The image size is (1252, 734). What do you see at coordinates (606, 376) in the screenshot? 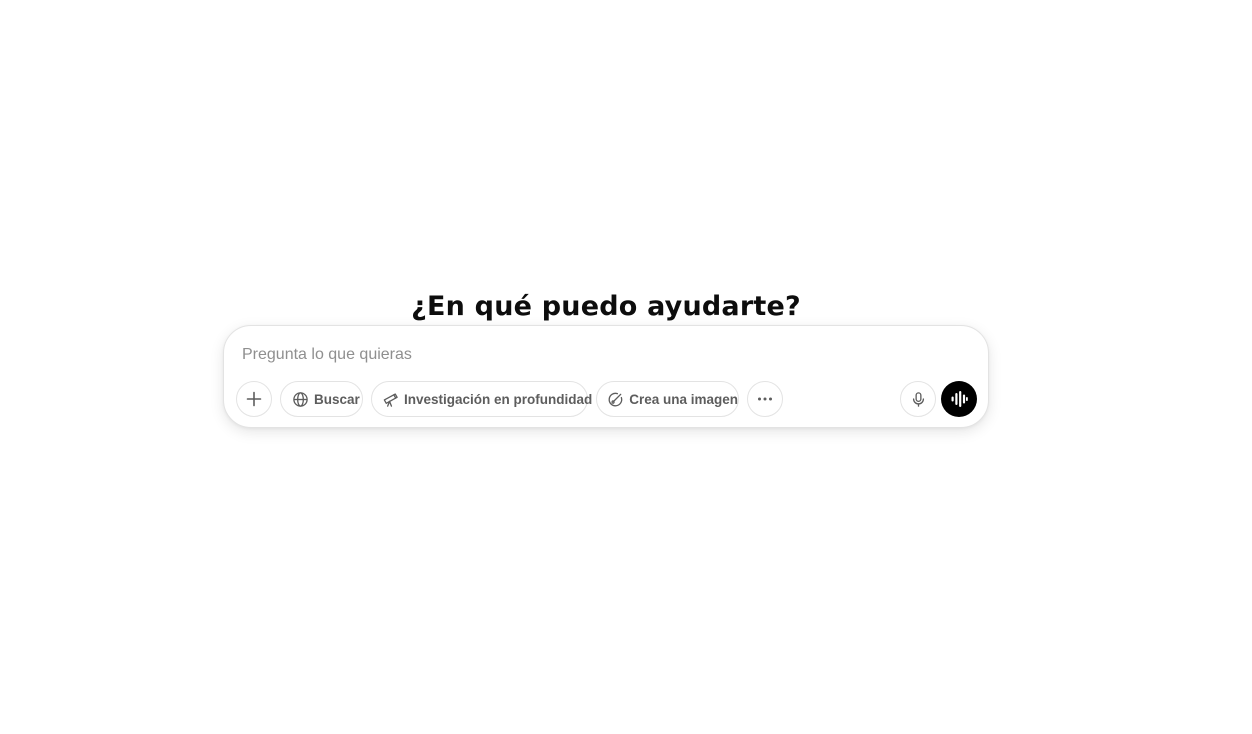
I see `composer: Buscar Investigación en profundidad` at bounding box center [606, 376].